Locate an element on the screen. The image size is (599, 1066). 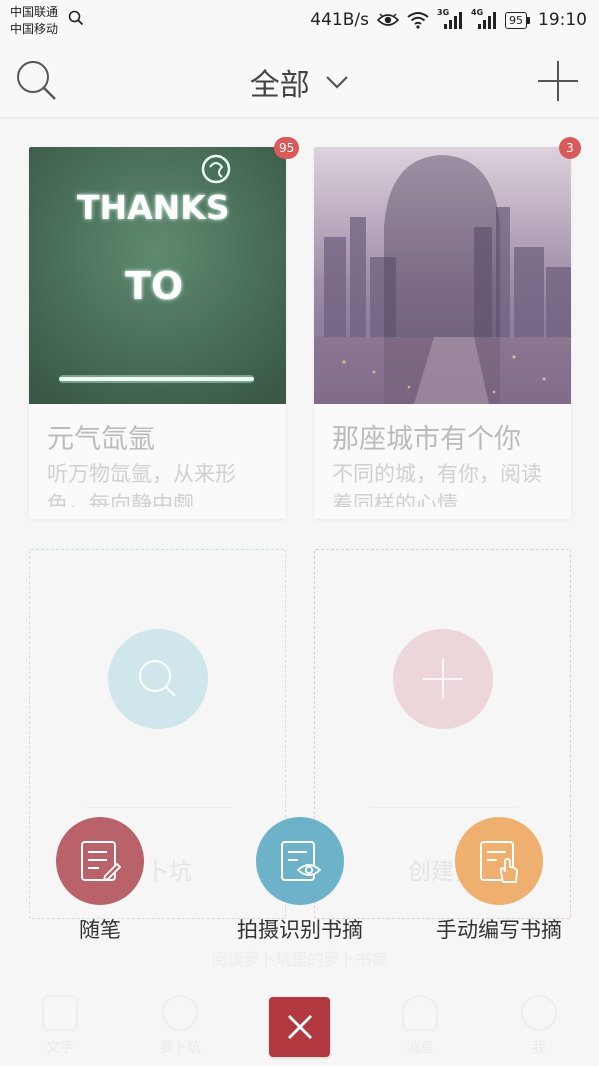
close-icon is located at coordinates (299, 1027).